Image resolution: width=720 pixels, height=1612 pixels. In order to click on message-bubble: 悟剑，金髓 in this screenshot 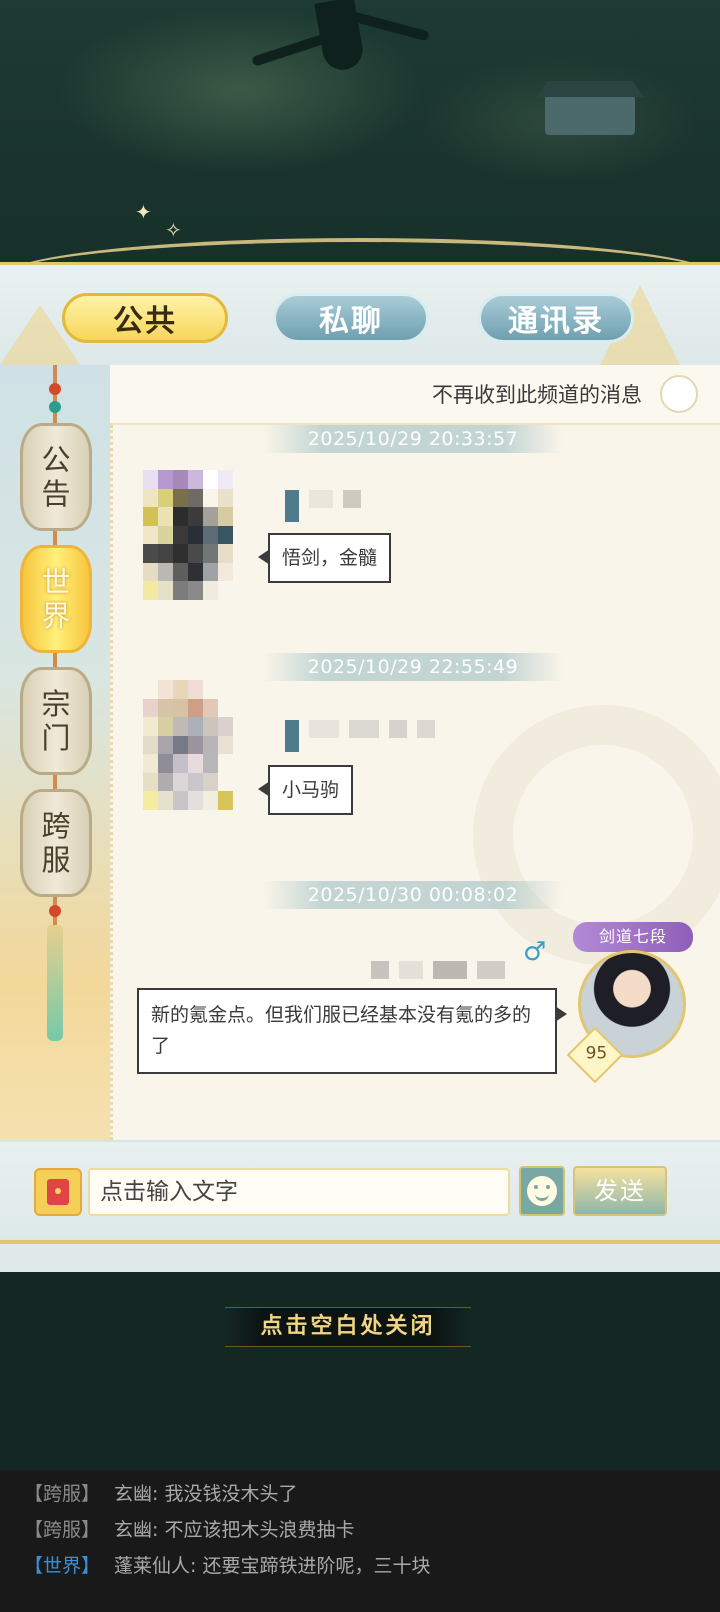, I will do `click(324, 558)`.